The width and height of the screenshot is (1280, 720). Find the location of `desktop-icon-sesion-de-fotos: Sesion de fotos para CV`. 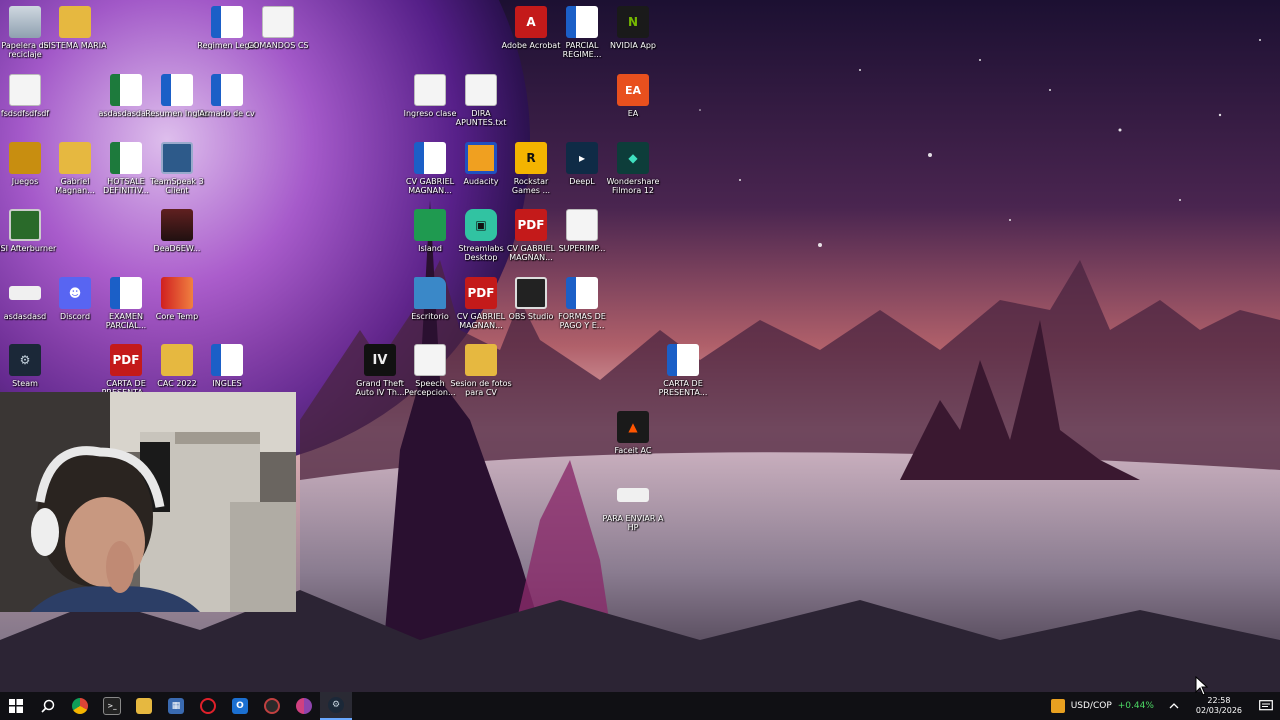

desktop-icon-sesion-de-fotos: Sesion de fotos para CV is located at coordinates (481, 370).